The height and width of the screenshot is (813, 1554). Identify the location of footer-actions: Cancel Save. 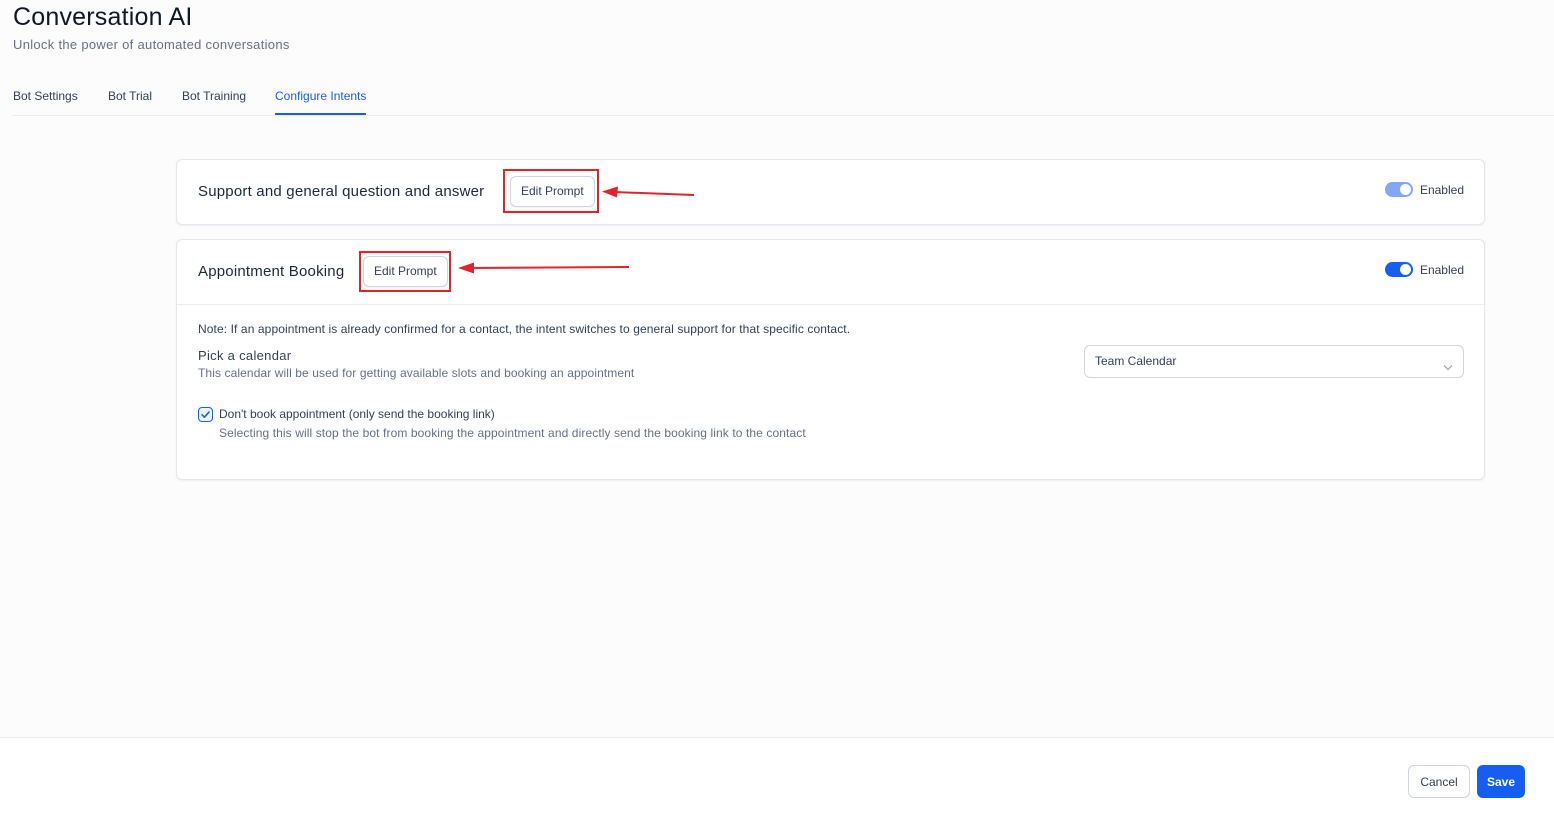
(777, 775).